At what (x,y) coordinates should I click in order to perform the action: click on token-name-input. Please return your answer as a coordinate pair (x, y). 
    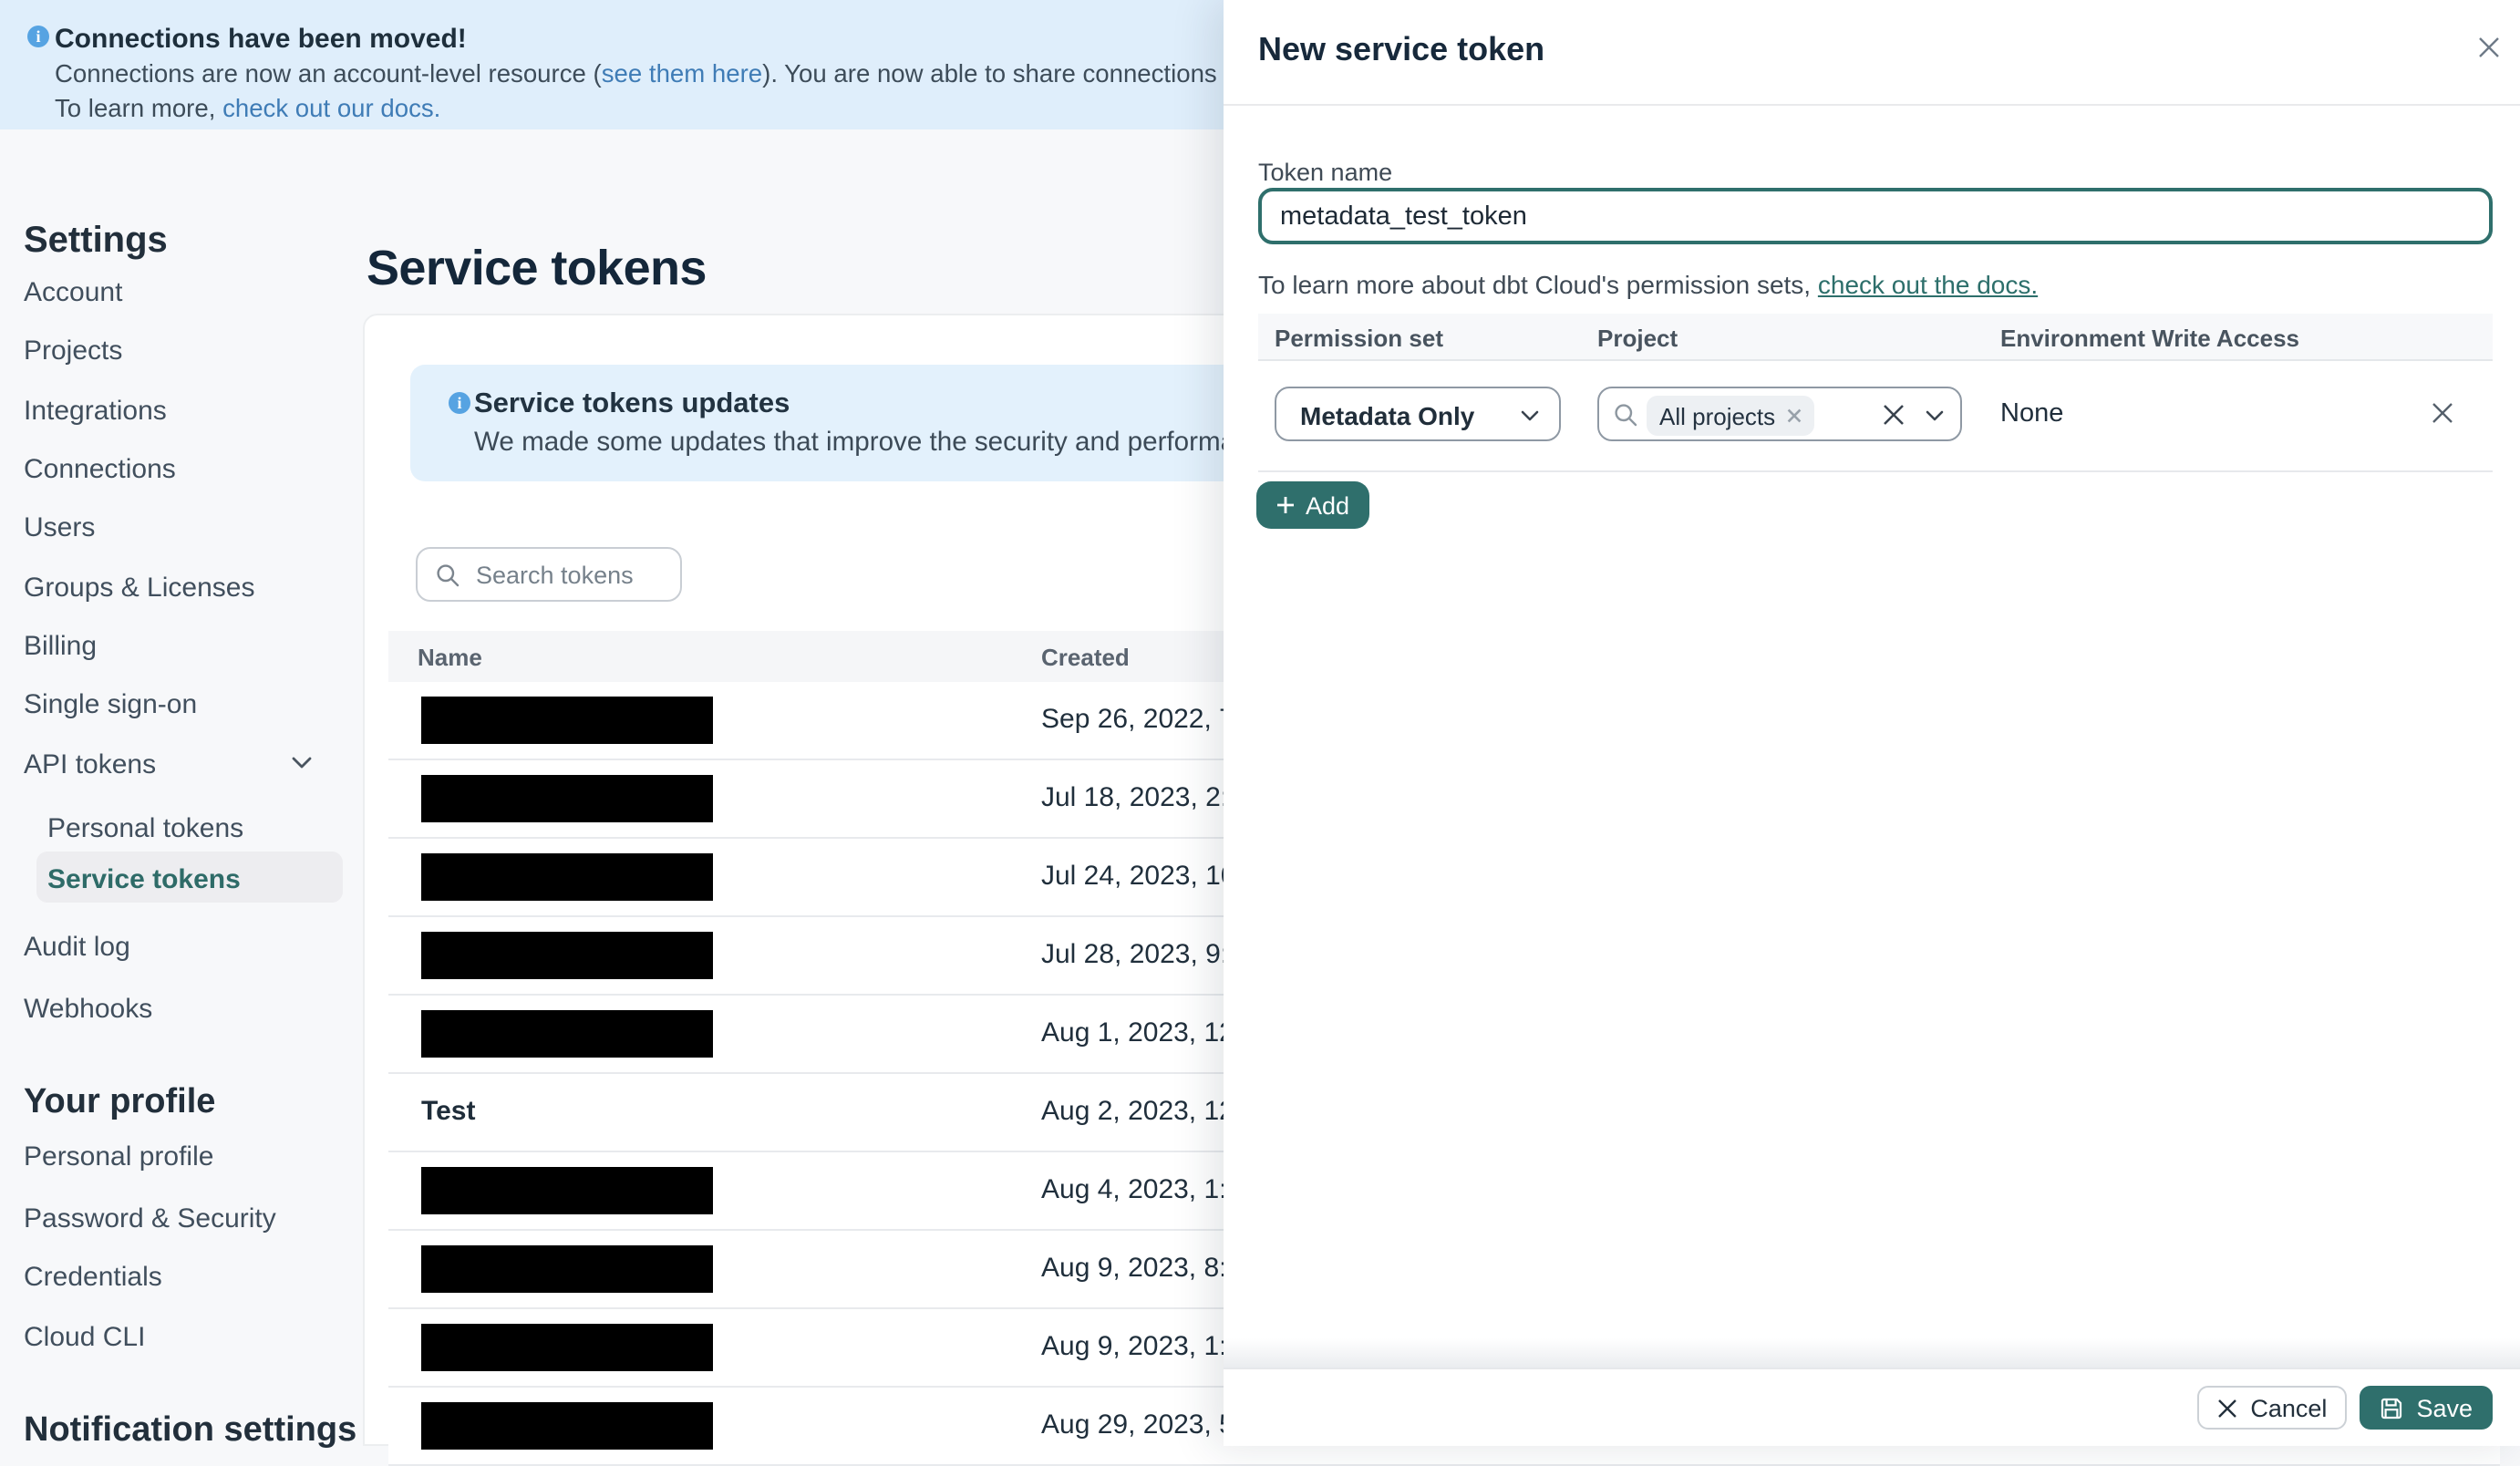
    Looking at the image, I should click on (1875, 216).